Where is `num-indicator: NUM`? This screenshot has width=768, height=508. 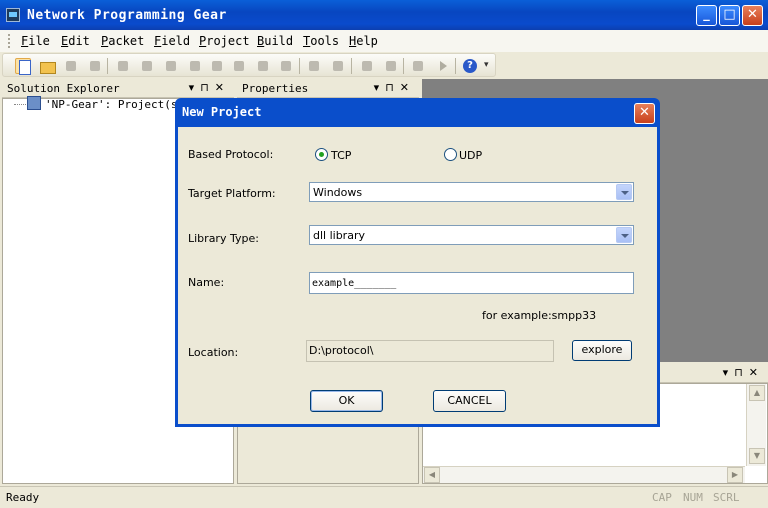
num-indicator: NUM is located at coordinates (693, 497).